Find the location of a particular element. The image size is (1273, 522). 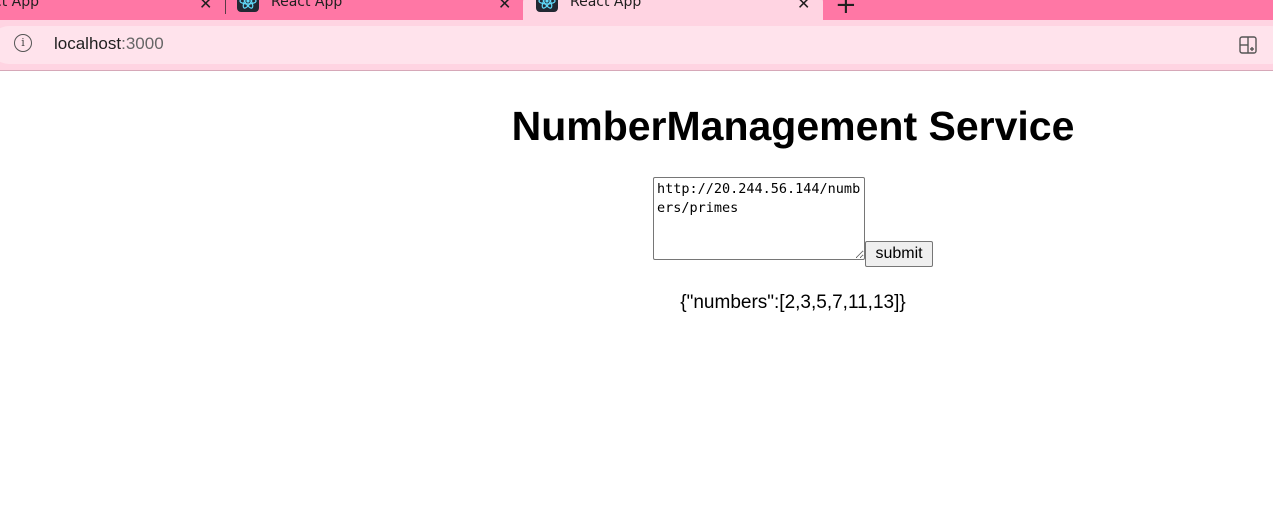

address-bar is located at coordinates (636, 45).